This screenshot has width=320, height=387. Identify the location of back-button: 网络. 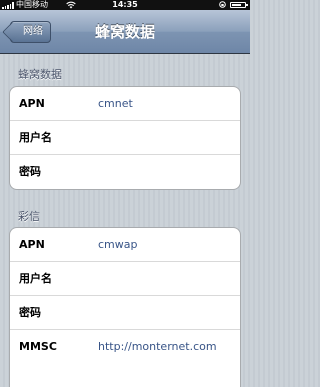
(30, 32).